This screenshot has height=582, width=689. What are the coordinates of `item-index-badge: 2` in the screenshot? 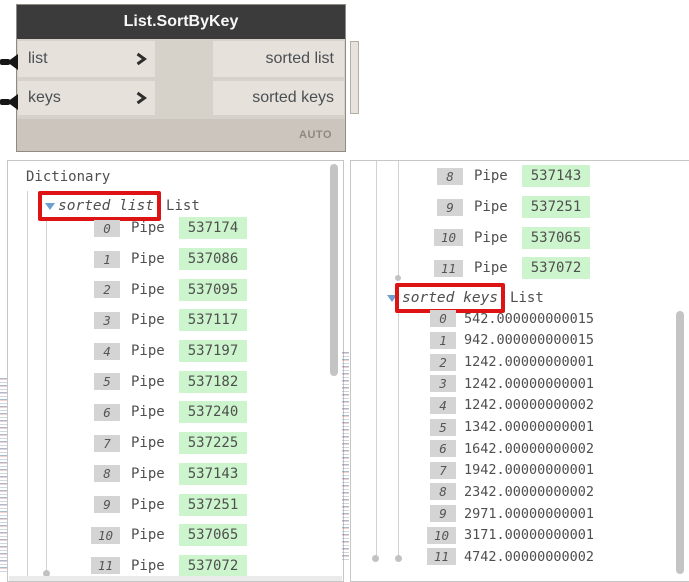 It's located at (443, 362).